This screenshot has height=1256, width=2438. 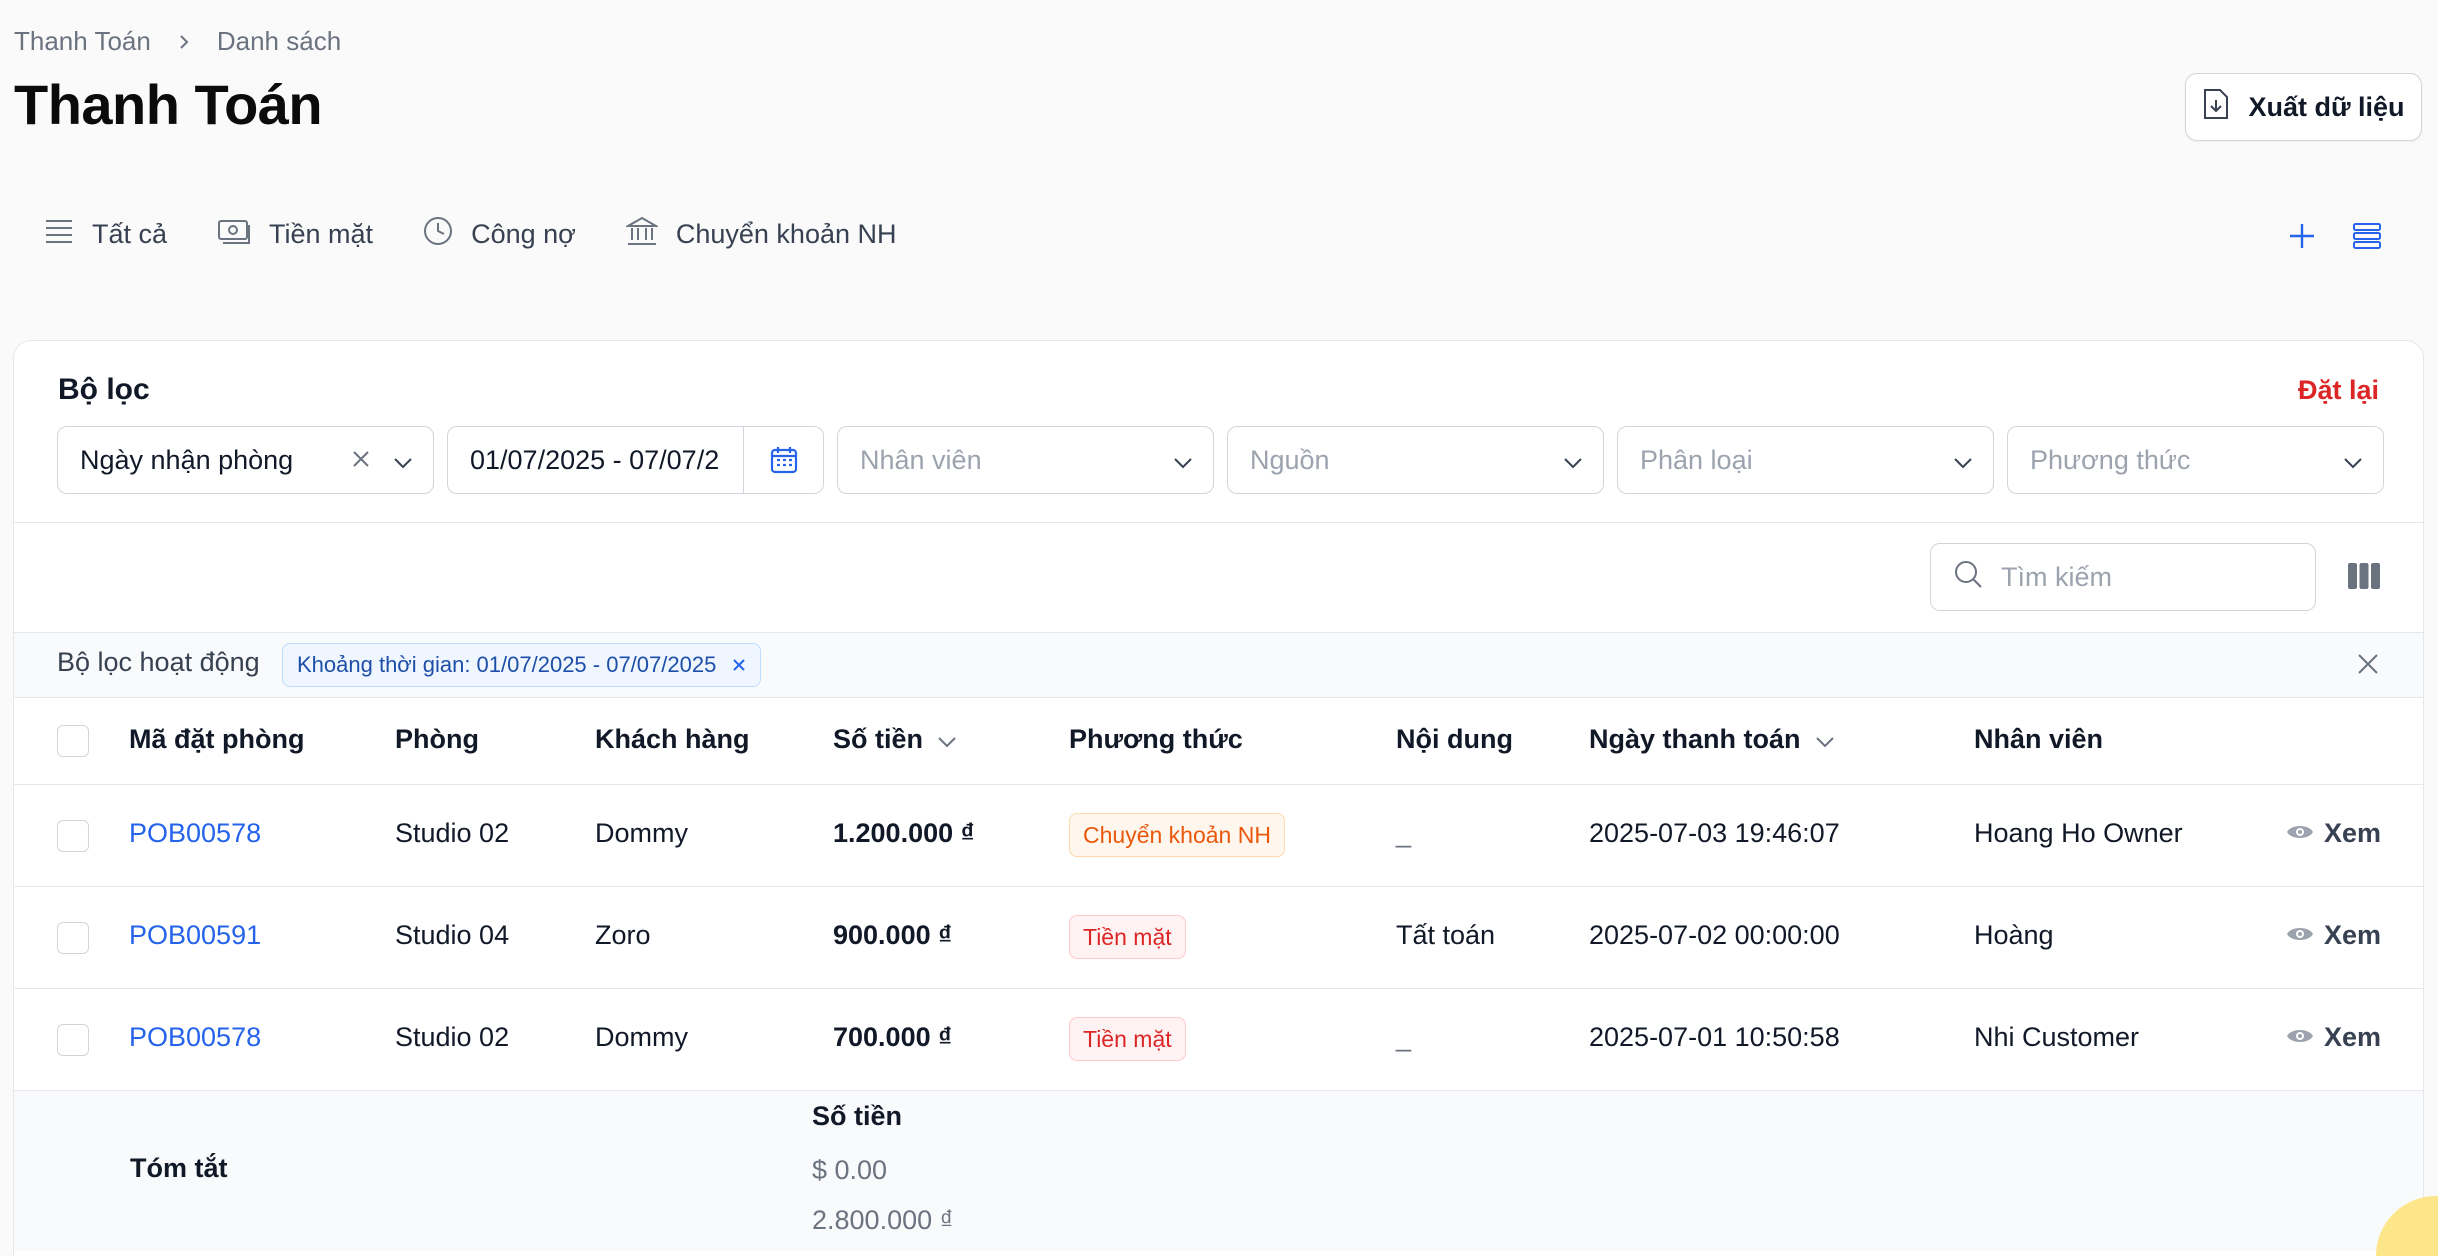 I want to click on method-badge: Tiền mặt, so click(x=1127, y=937).